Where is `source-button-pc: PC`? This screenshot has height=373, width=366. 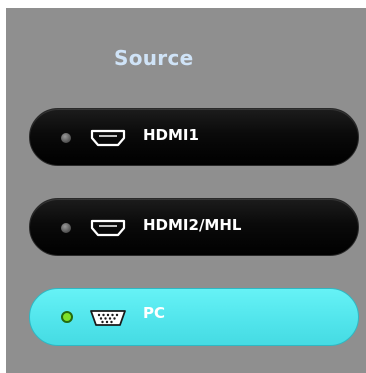 source-button-pc: PC is located at coordinates (194, 317).